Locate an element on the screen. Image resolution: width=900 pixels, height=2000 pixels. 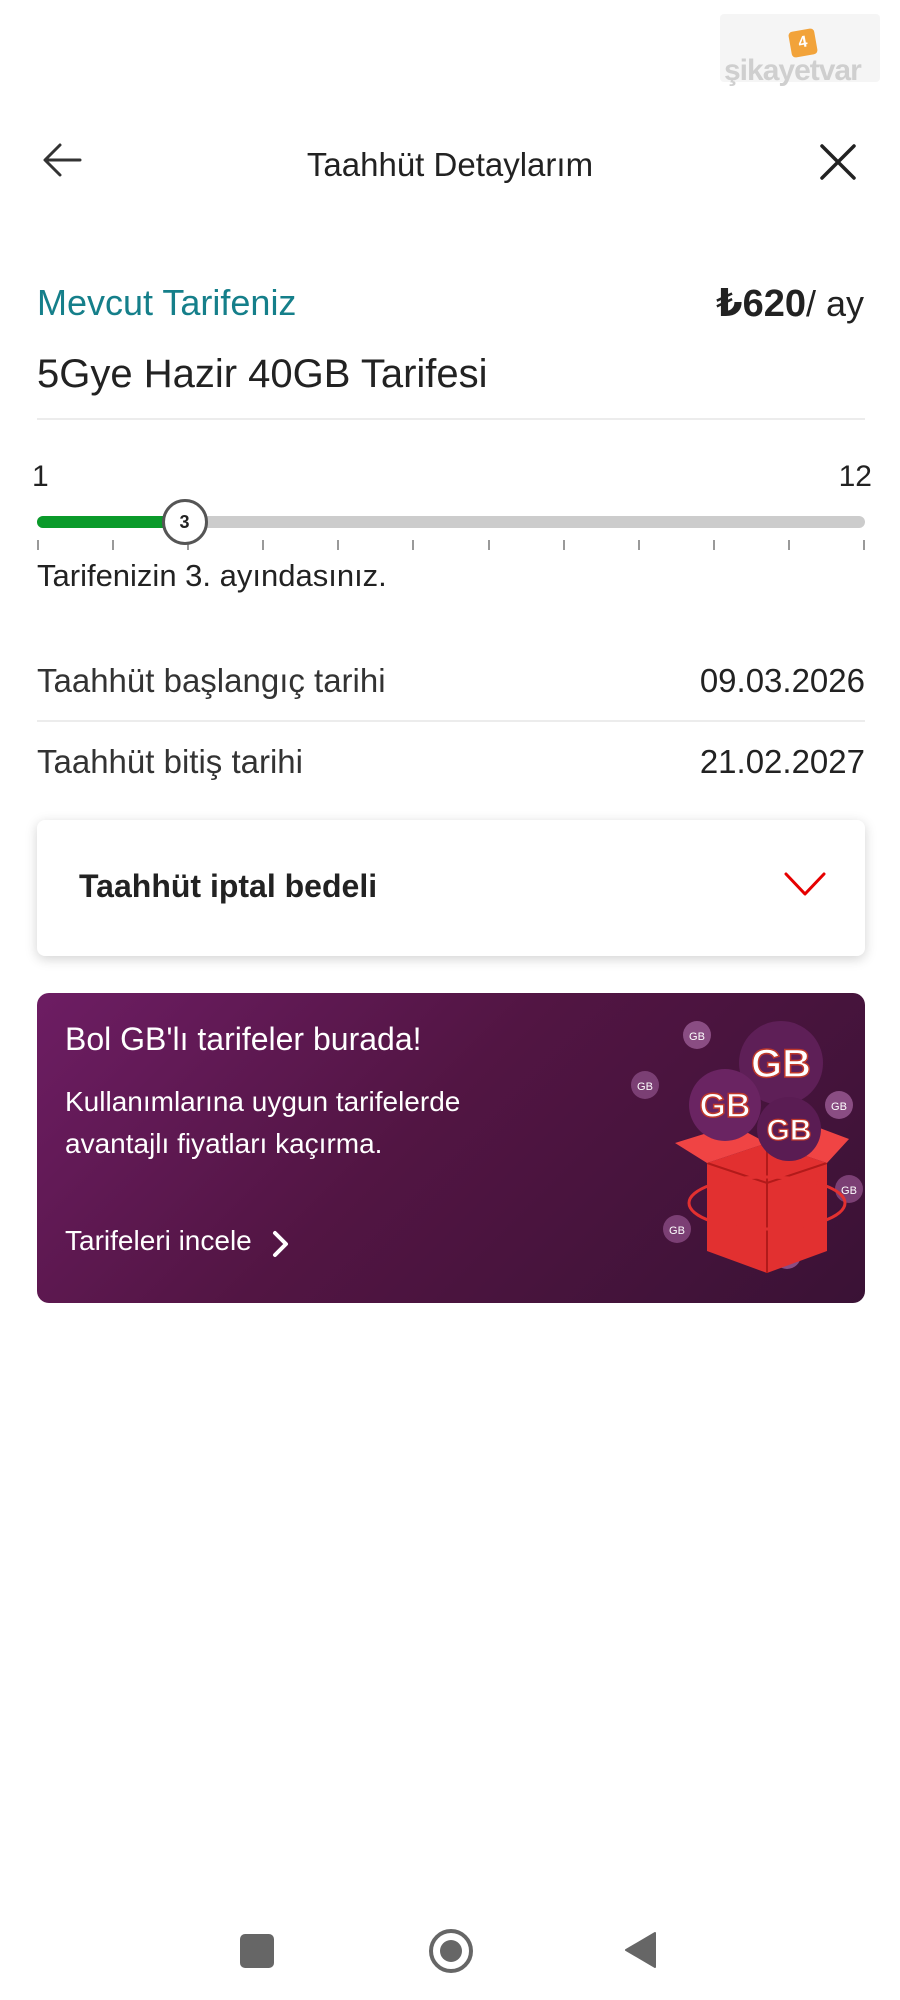
end-date-row: Taahhüt bitiş tarihi 21.02.2027 is located at coordinates (451, 763).